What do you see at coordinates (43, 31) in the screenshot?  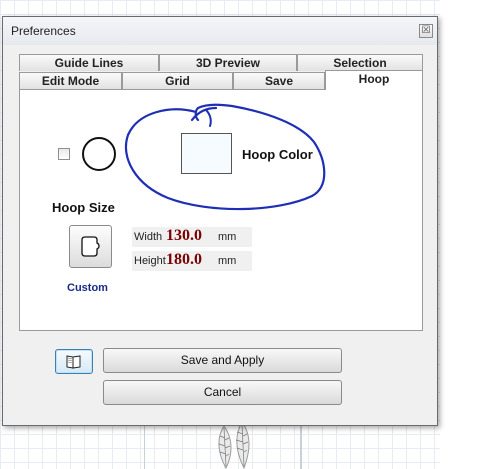 I see `dialog-title: Preferences` at bounding box center [43, 31].